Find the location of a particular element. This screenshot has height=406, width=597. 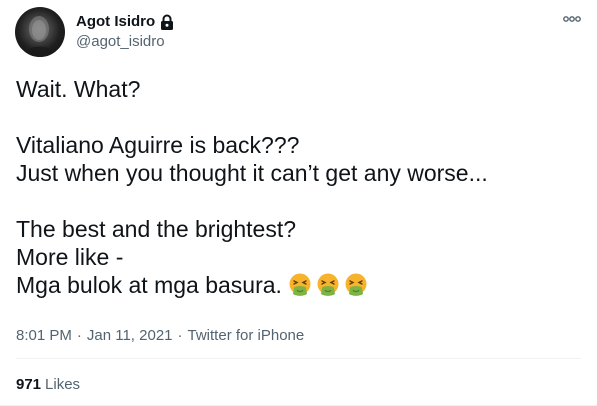

avatar-photo is located at coordinates (40, 36).